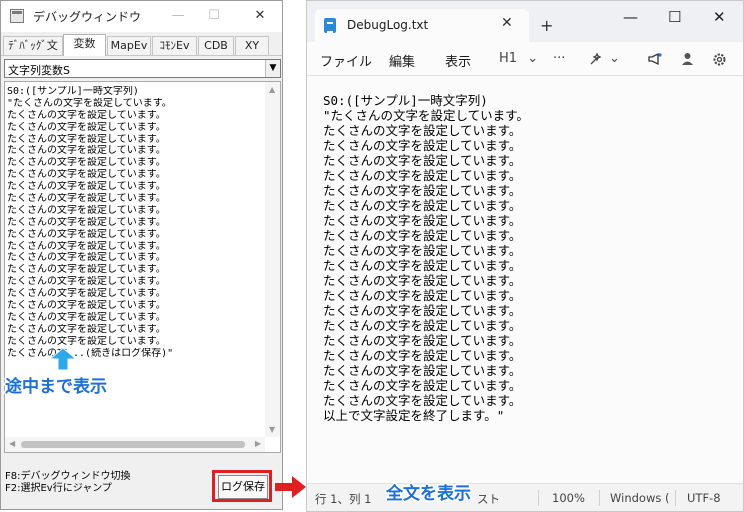 This screenshot has height=512, width=744. What do you see at coordinates (704, 498) in the screenshot?
I see `encoding: UTF-8` at bounding box center [704, 498].